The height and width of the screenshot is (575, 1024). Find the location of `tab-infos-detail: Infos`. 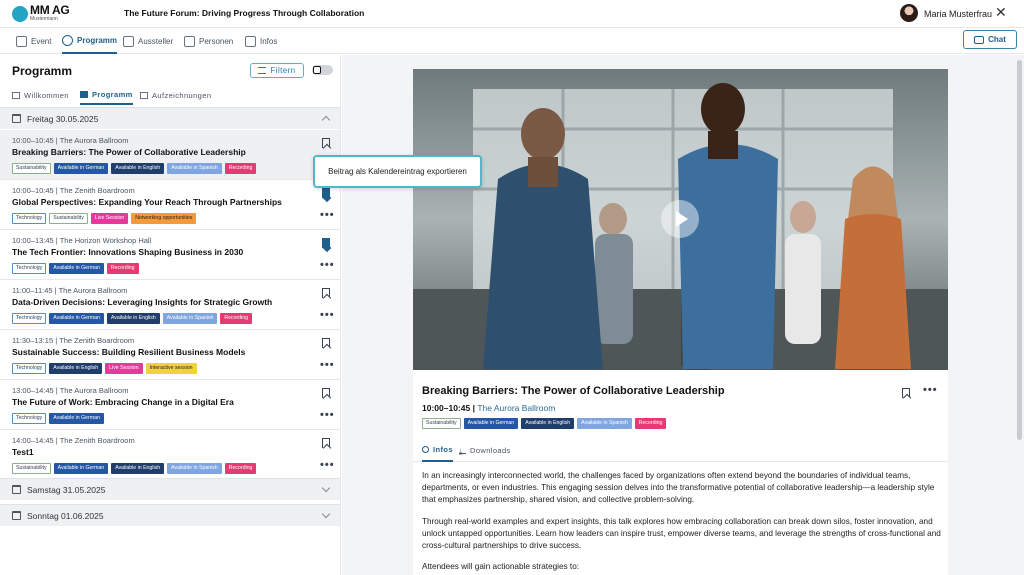

tab-infos-detail: Infos is located at coordinates (437, 450).